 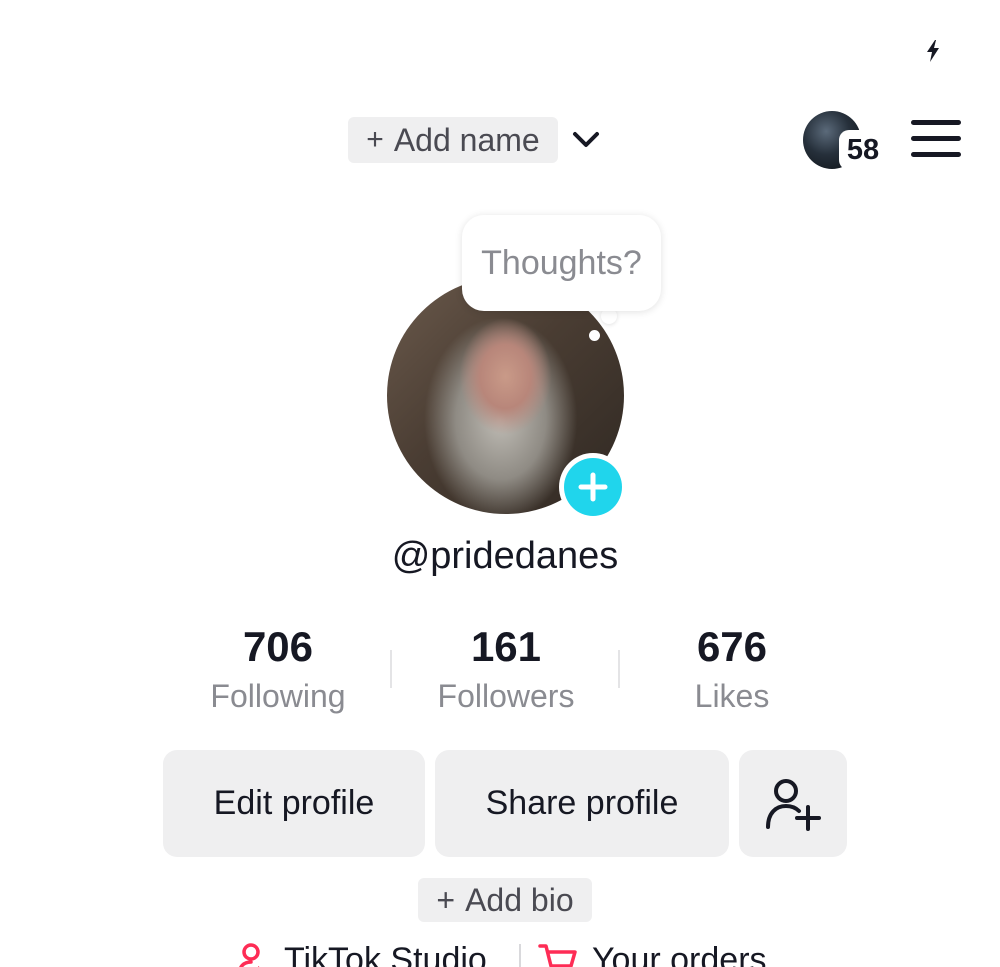 What do you see at coordinates (519, 899) in the screenshot?
I see `add-bio-label: Add bio` at bounding box center [519, 899].